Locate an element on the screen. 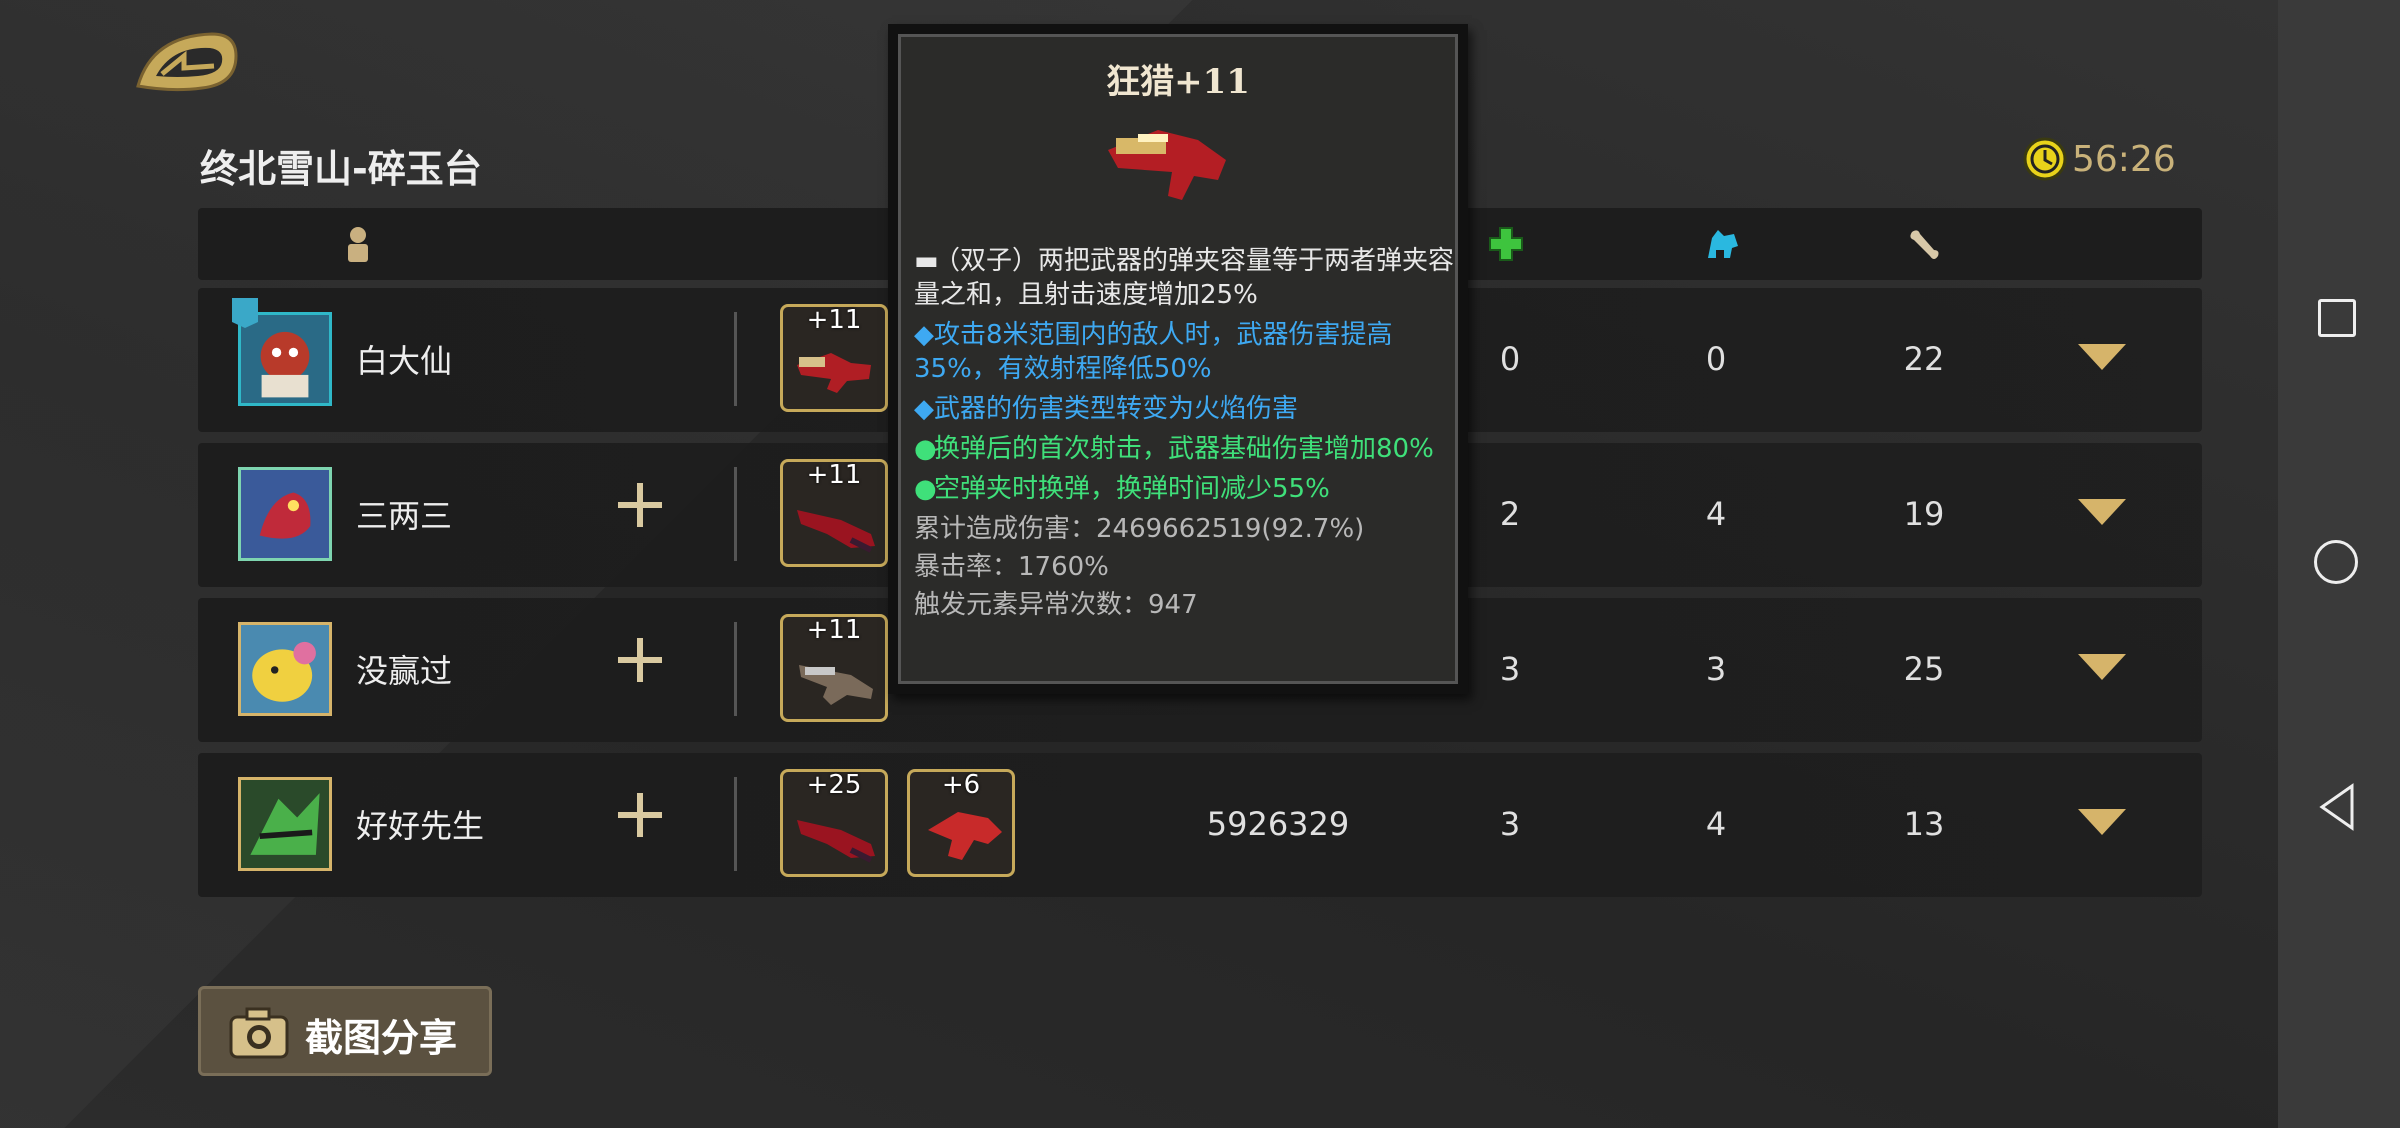 The height and width of the screenshot is (1128, 2400). tooltip-effect-line: ●换弹后的首次射击，武器基础伤害增加80% is located at coordinates (1174, 449).